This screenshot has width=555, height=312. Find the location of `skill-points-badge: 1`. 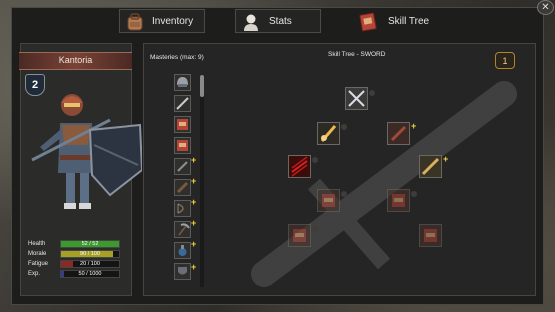

skill-points-badge: 1 is located at coordinates (505, 60).